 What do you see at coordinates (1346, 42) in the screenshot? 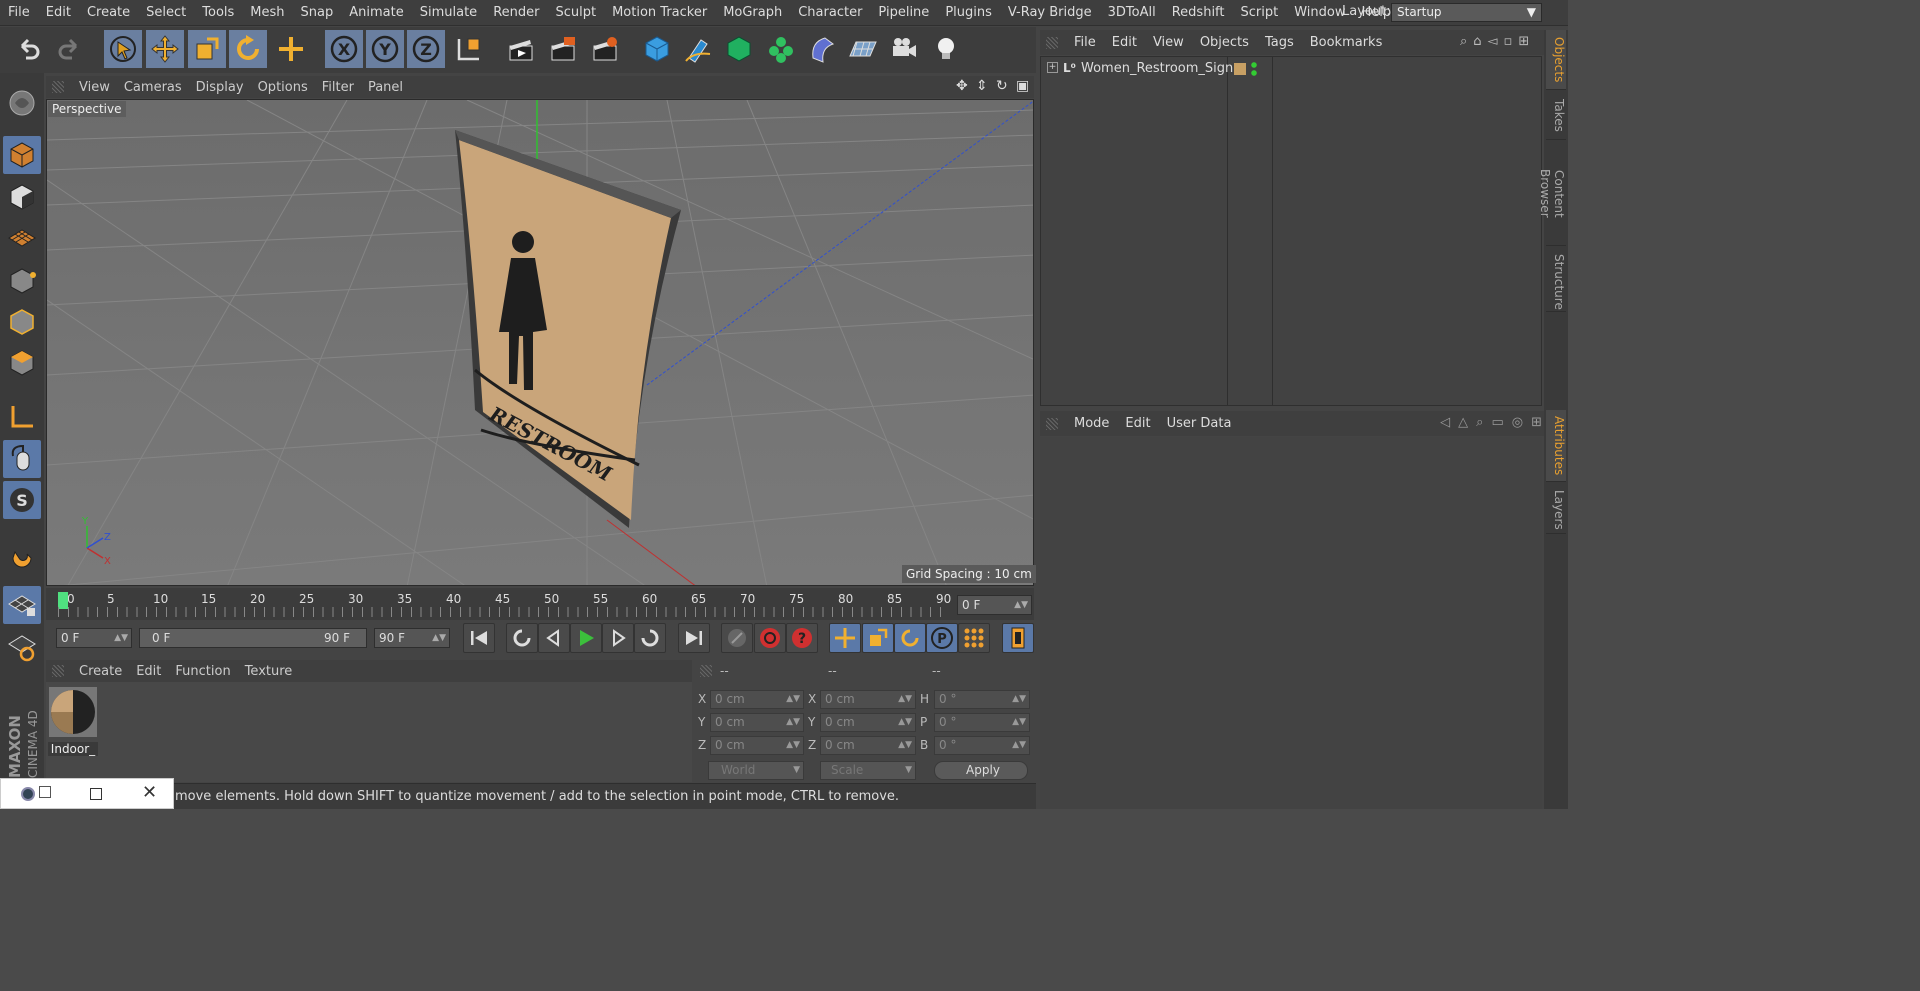
I see `objects-menu-bookmarks: Bookmarks` at bounding box center [1346, 42].